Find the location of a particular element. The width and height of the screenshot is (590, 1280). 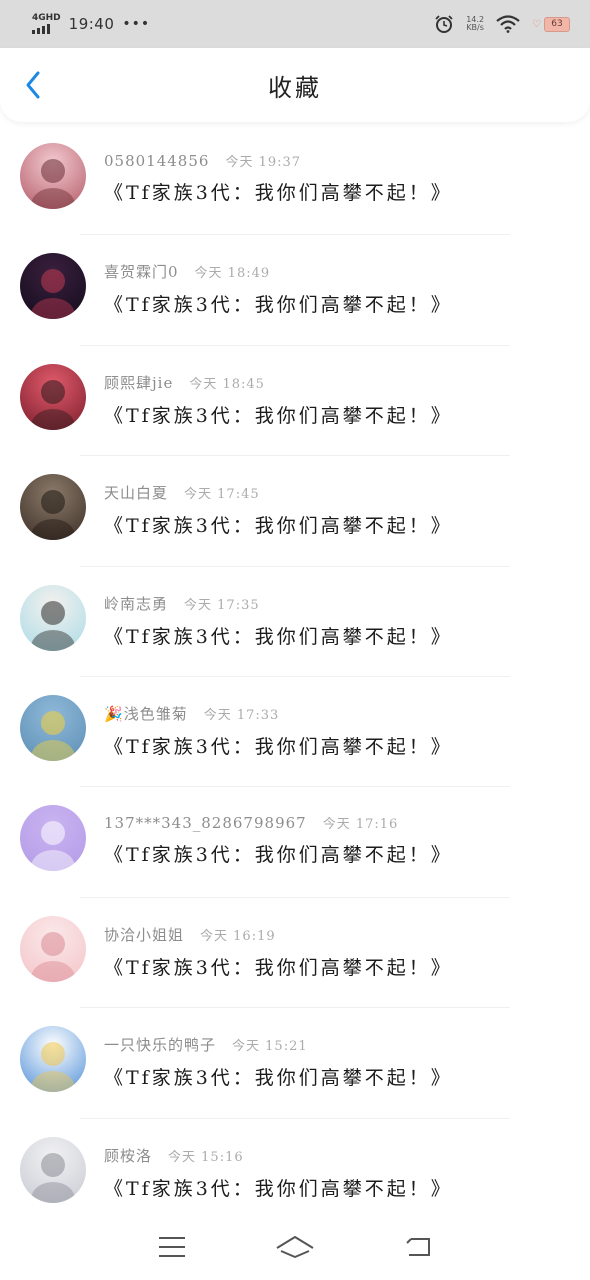

signal-icon is located at coordinates (41, 29).